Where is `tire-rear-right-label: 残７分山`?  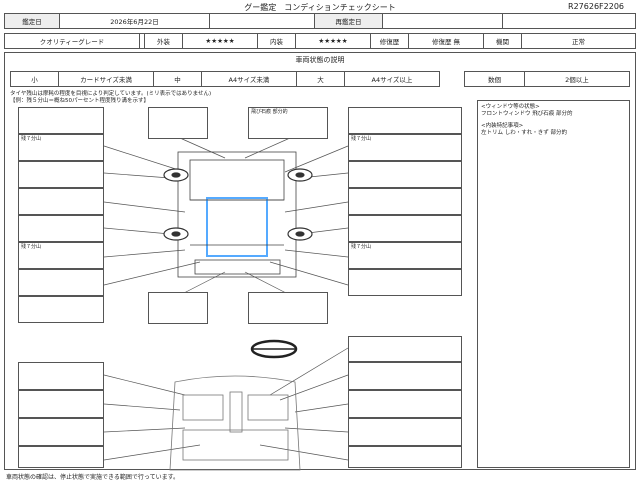
tire-rear-right-label: 残７分山 is located at coordinates (361, 247).